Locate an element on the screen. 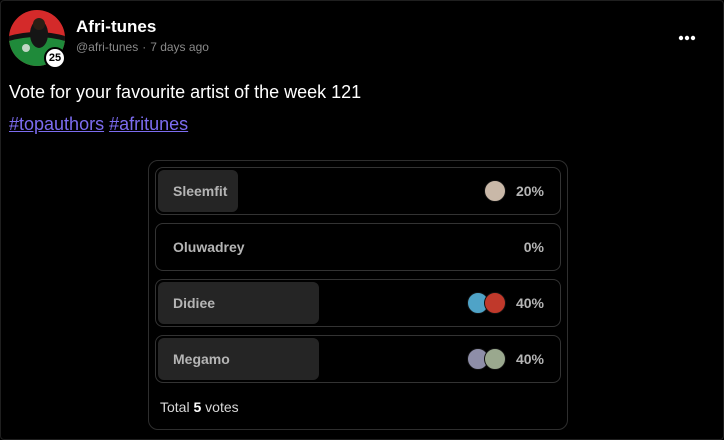 The height and width of the screenshot is (440, 724). poll-option-label: Oluwadrey is located at coordinates (209, 247).